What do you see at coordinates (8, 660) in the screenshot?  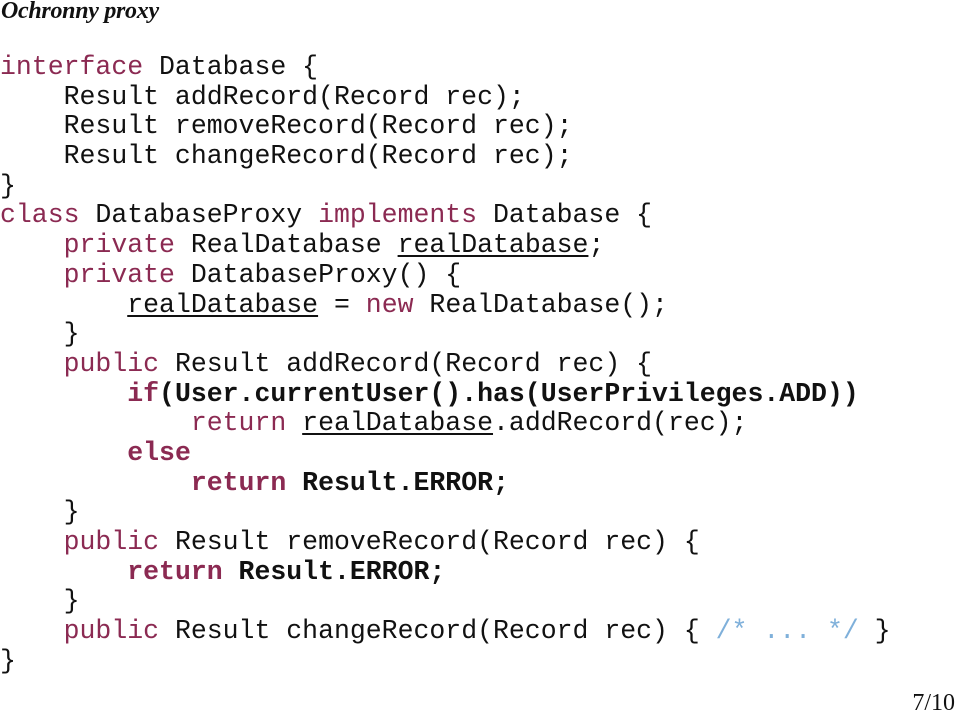 I see `code-line-21: }` at bounding box center [8, 660].